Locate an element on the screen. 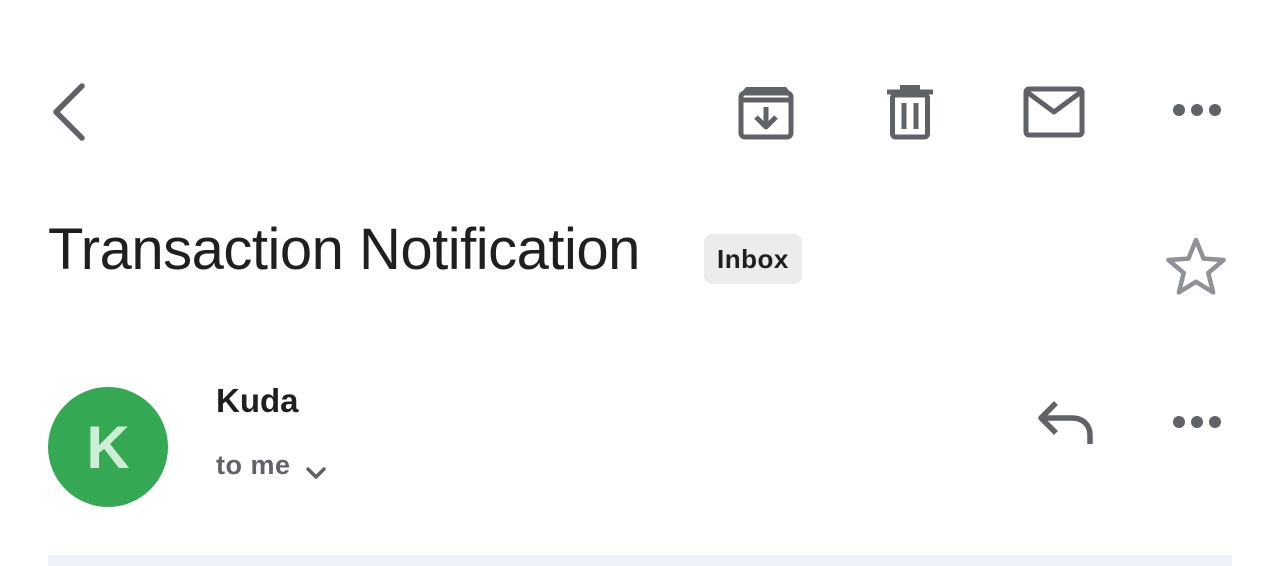  email-body-preview is located at coordinates (640, 560).